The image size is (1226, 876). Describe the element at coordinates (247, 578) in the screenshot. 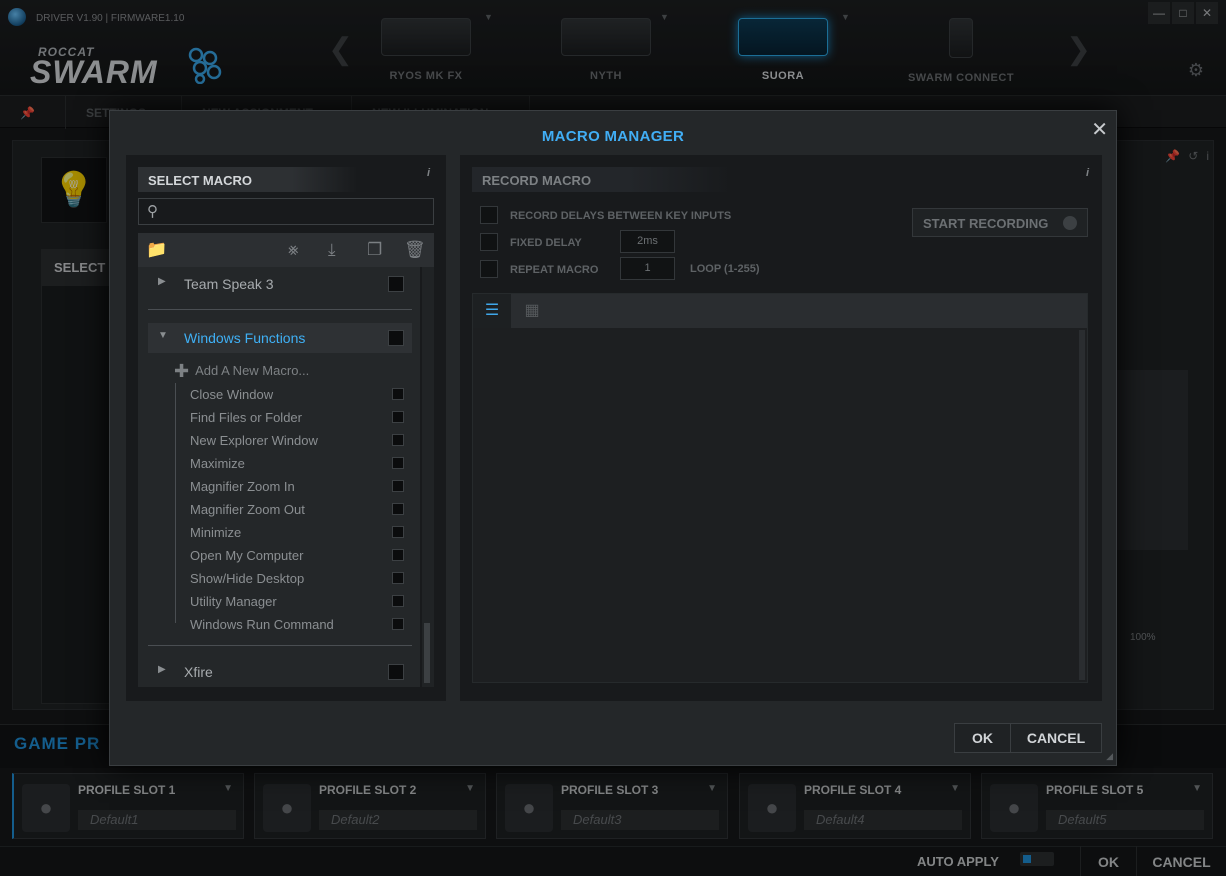

I see `macro-item-label: Show/Hide Desktop` at that location.